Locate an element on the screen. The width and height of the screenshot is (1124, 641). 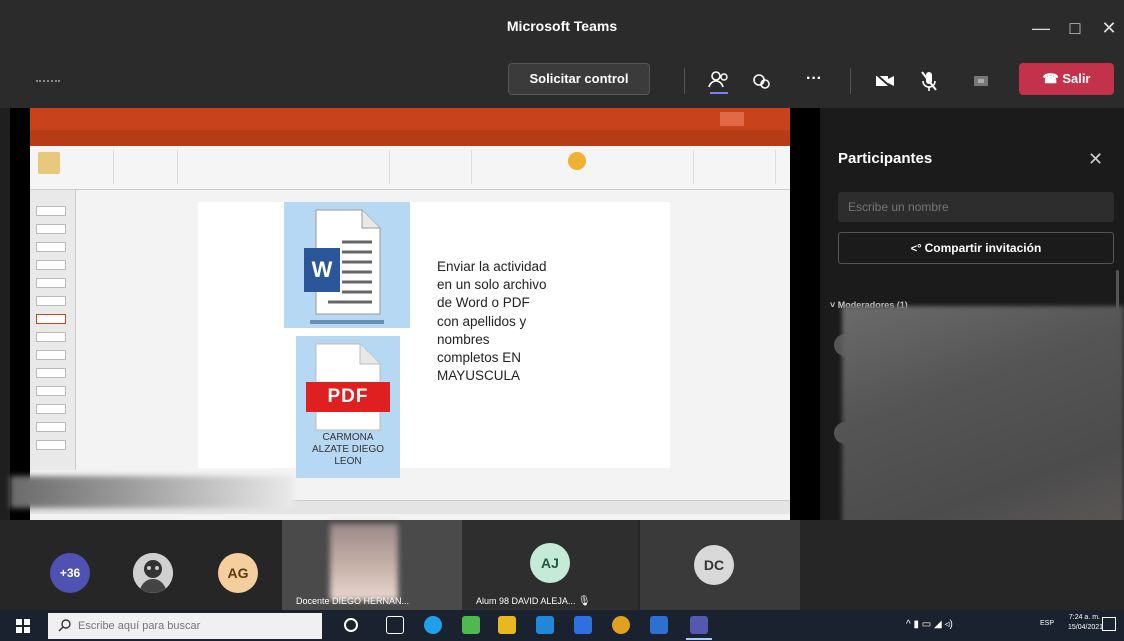
task-view-icon is located at coordinates (395, 625).